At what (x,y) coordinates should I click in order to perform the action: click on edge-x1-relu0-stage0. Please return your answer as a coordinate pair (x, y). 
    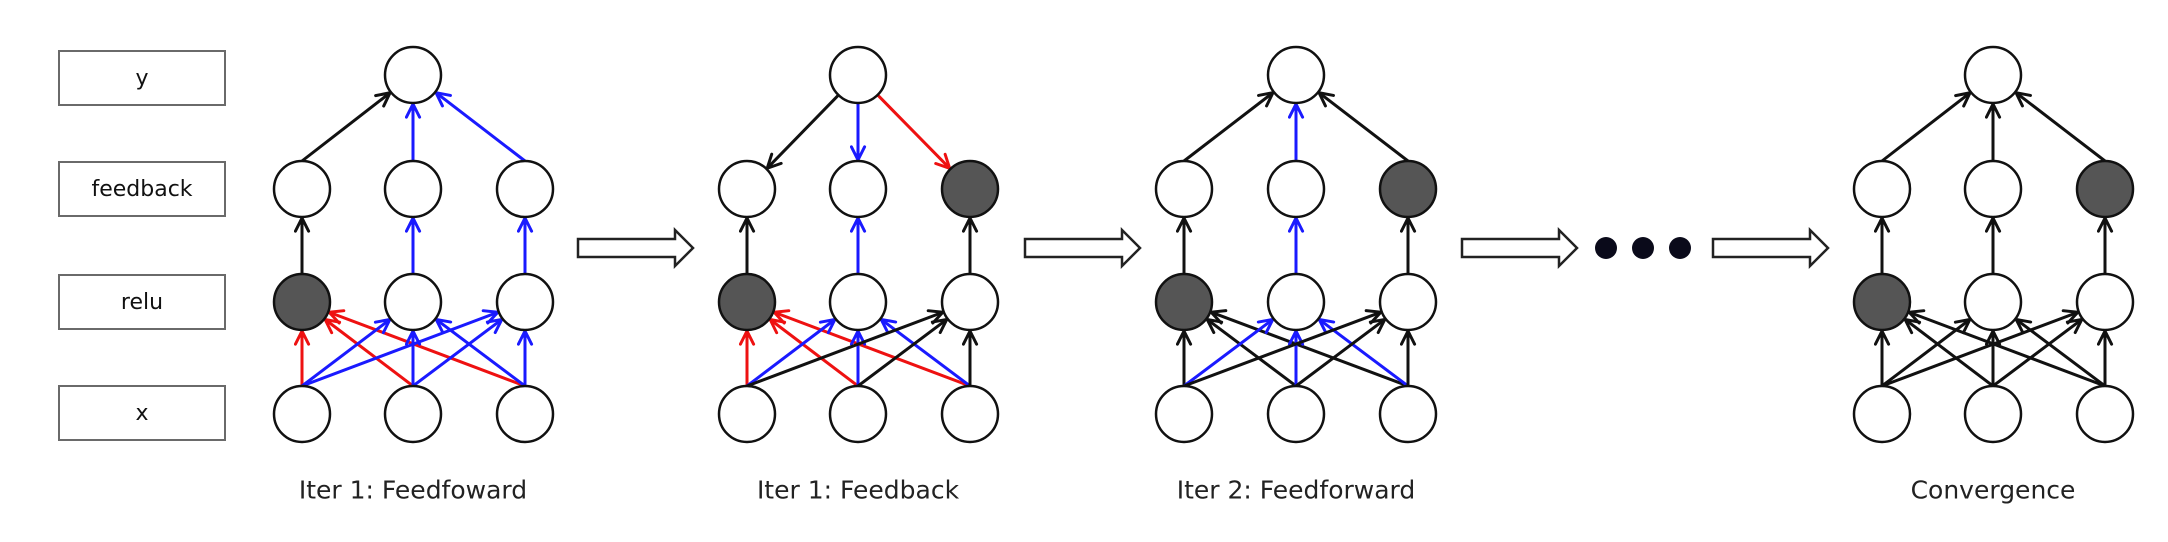
    Looking at the image, I should click on (368, 353).